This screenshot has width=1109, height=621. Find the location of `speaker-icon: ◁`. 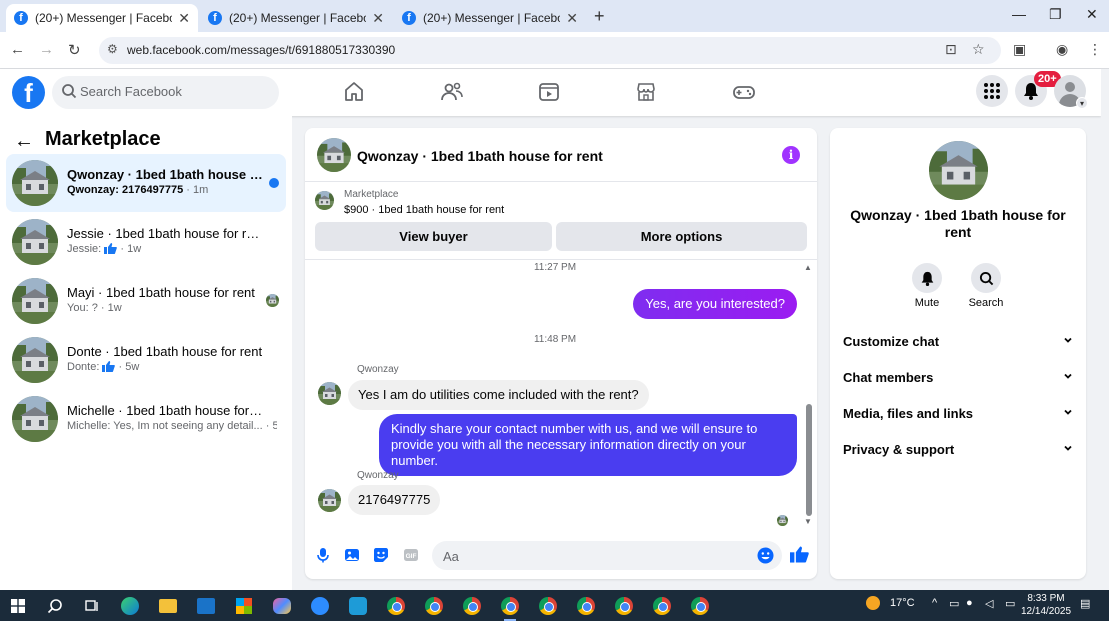

speaker-icon: ◁ is located at coordinates (989, 603).